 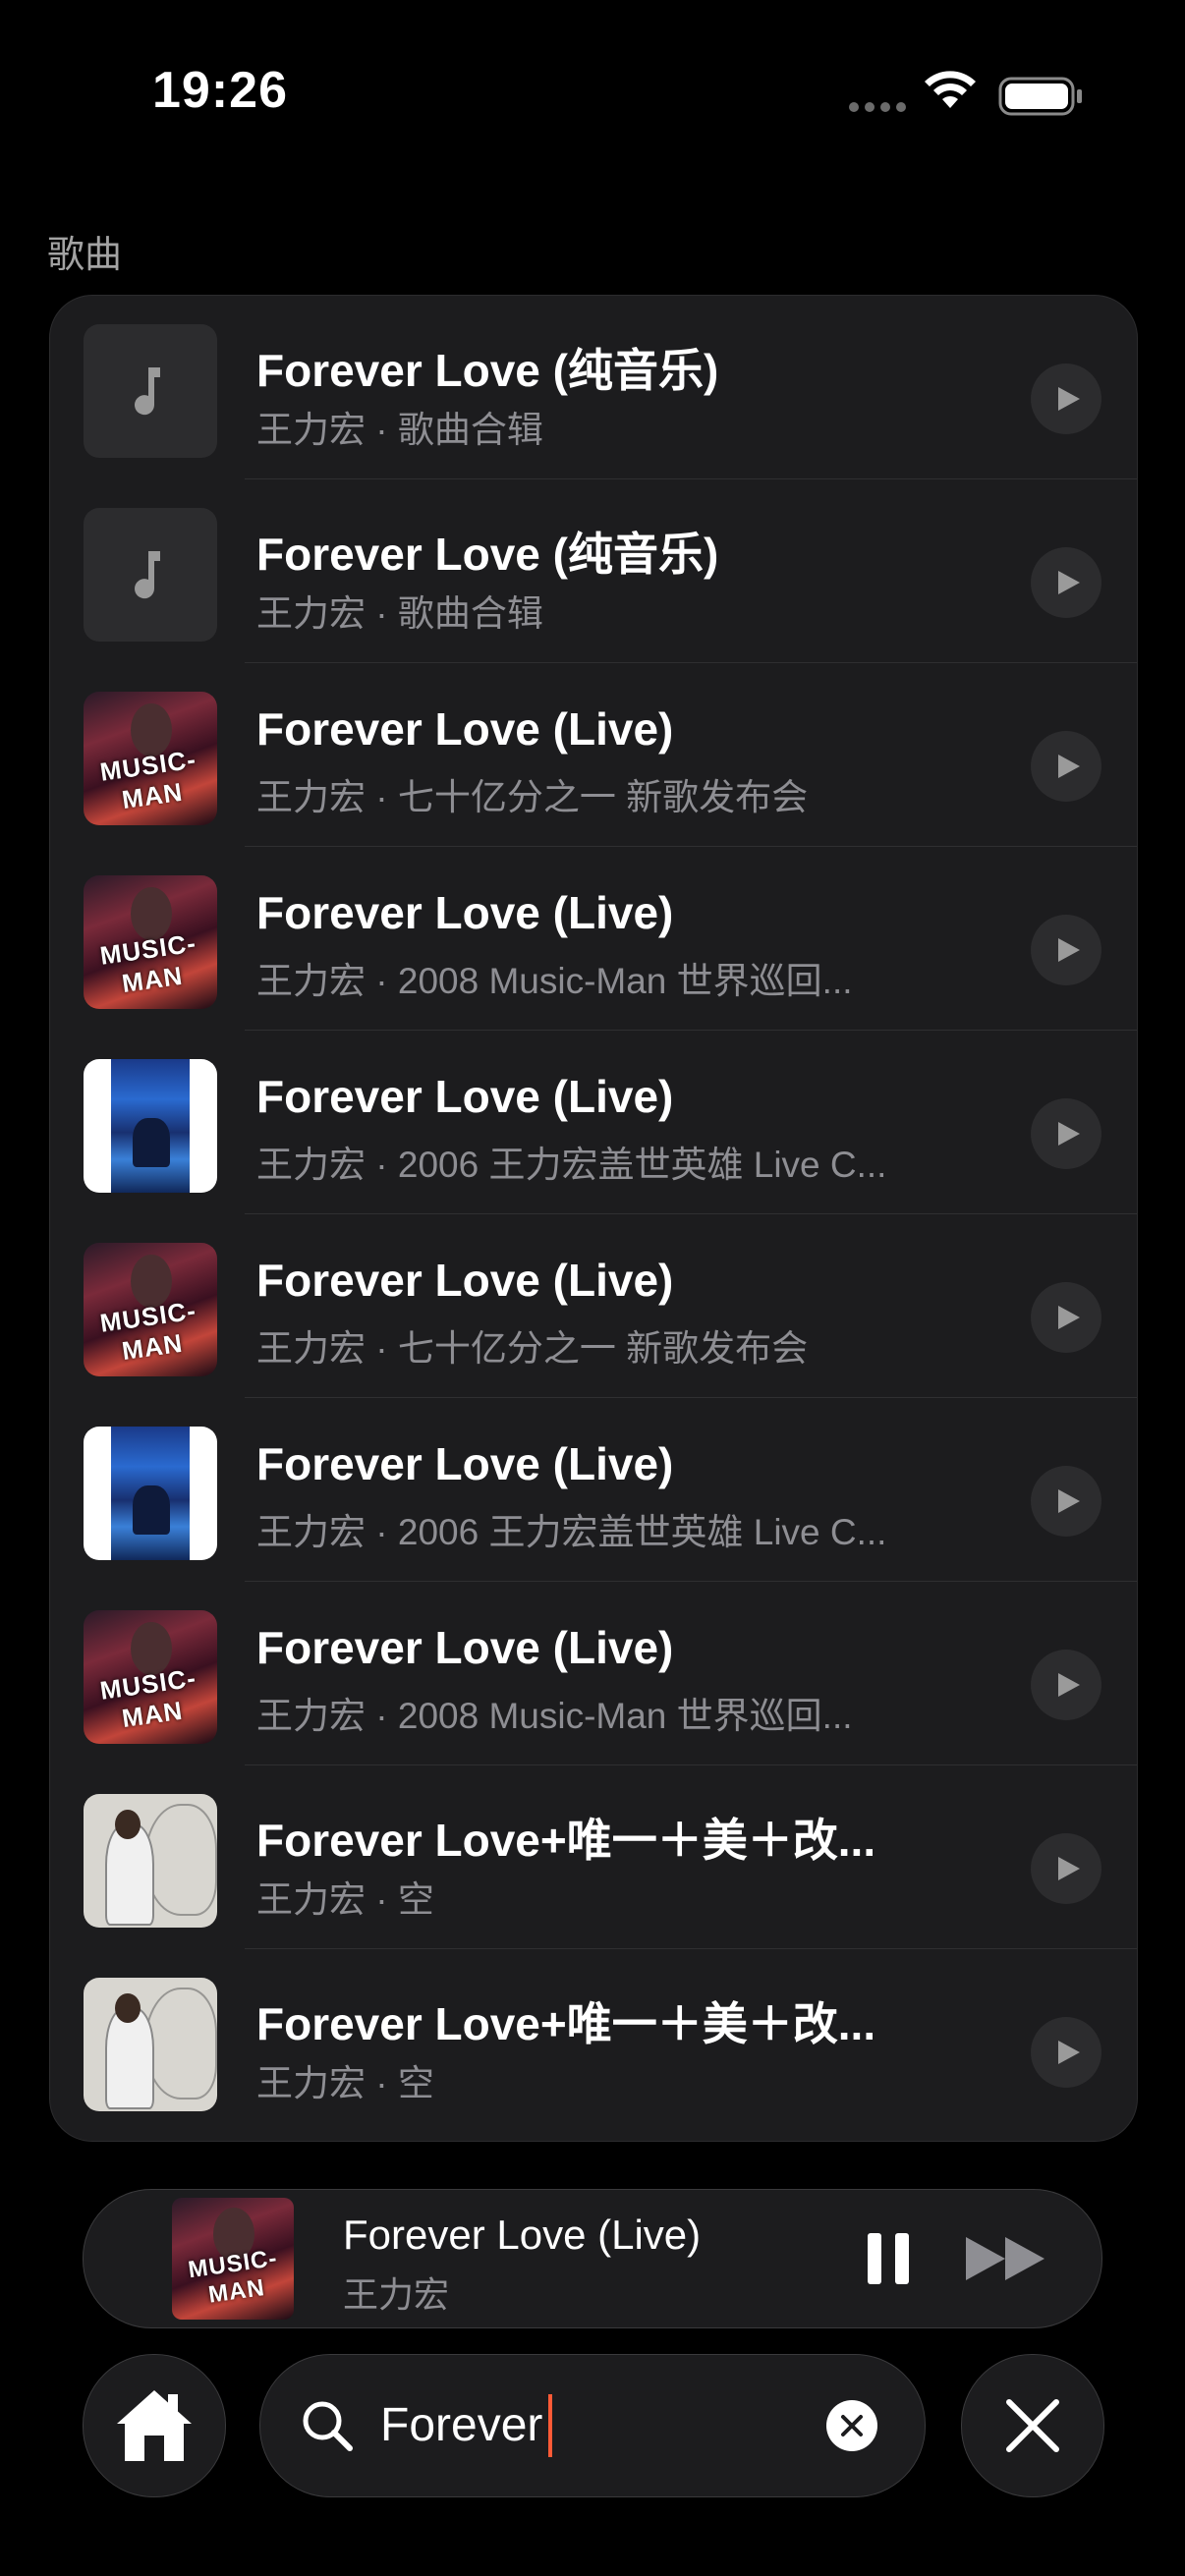 I want to click on search-field, so click(x=592, y=2425).